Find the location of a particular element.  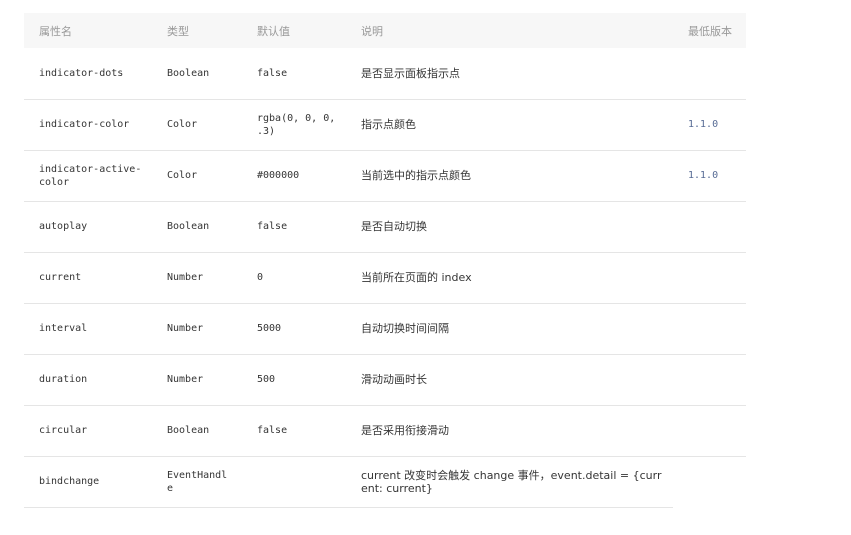

header-version: 最低版本 is located at coordinates (710, 31).